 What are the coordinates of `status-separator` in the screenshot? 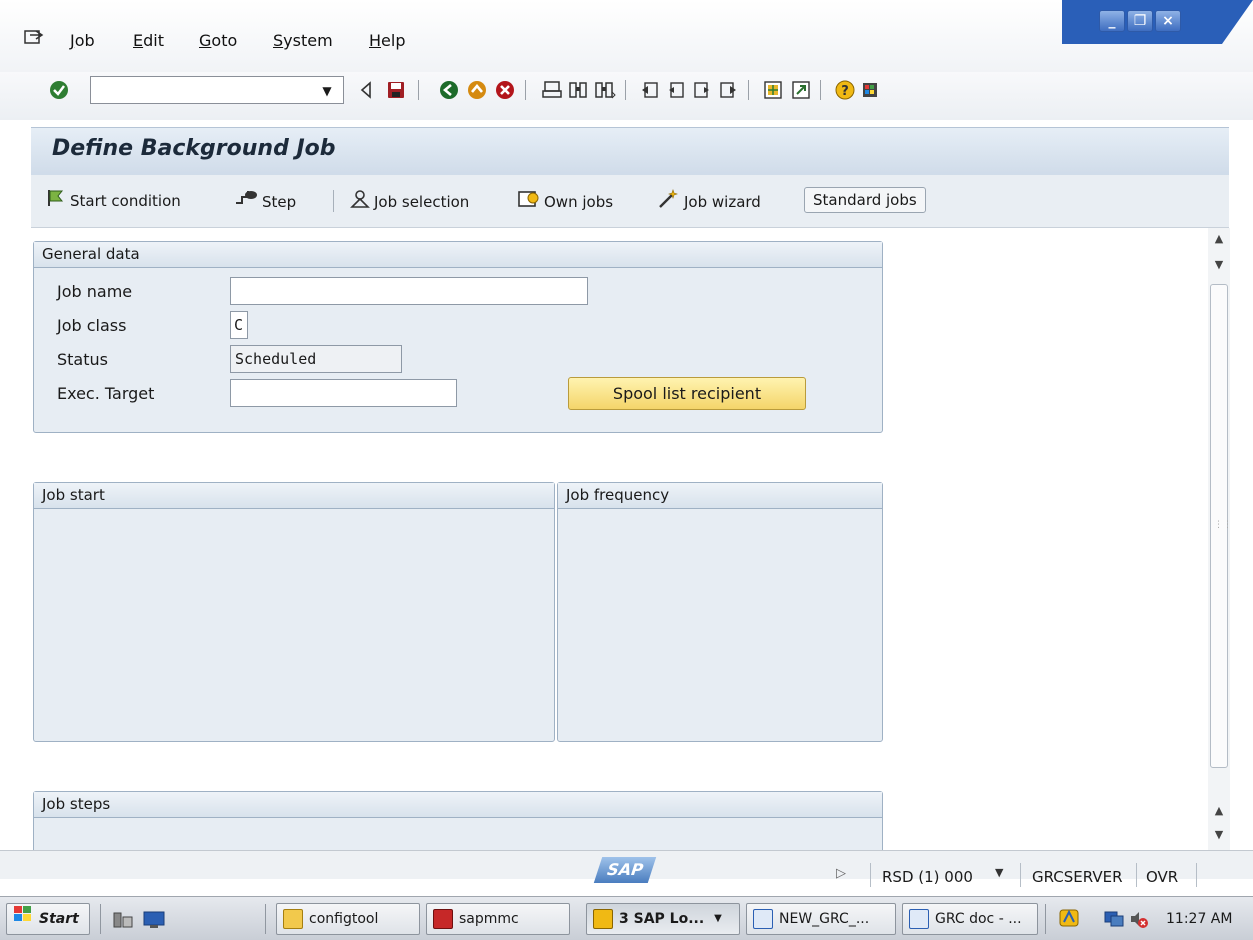 It's located at (1196, 875).